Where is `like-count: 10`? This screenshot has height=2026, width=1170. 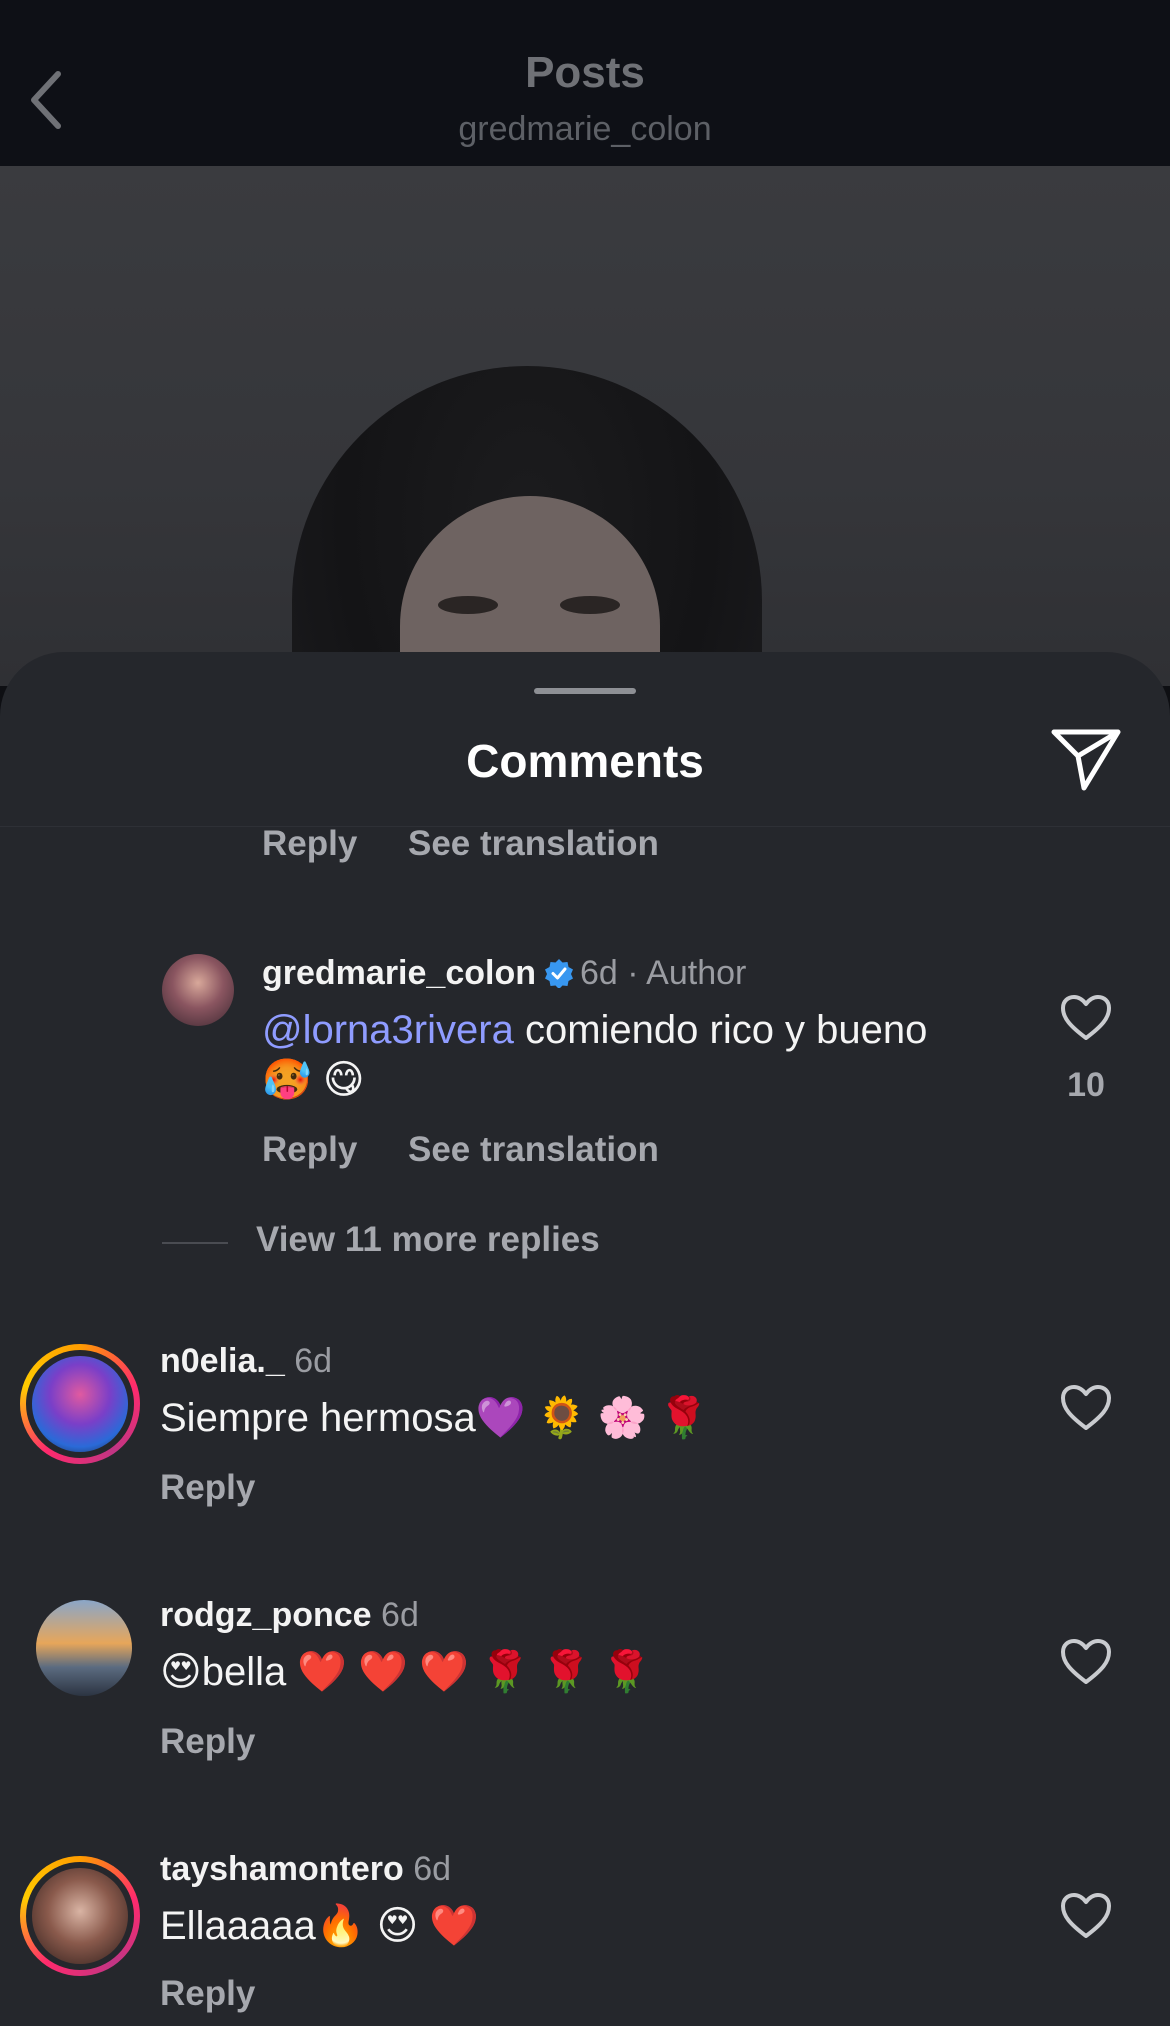
like-count: 10 is located at coordinates (1086, 1085).